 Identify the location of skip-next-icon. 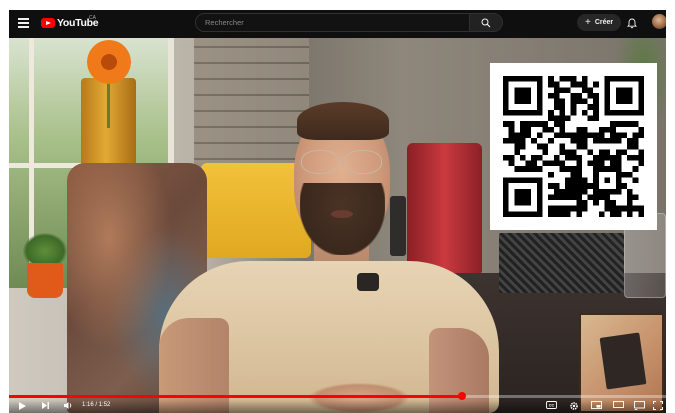
(45, 405).